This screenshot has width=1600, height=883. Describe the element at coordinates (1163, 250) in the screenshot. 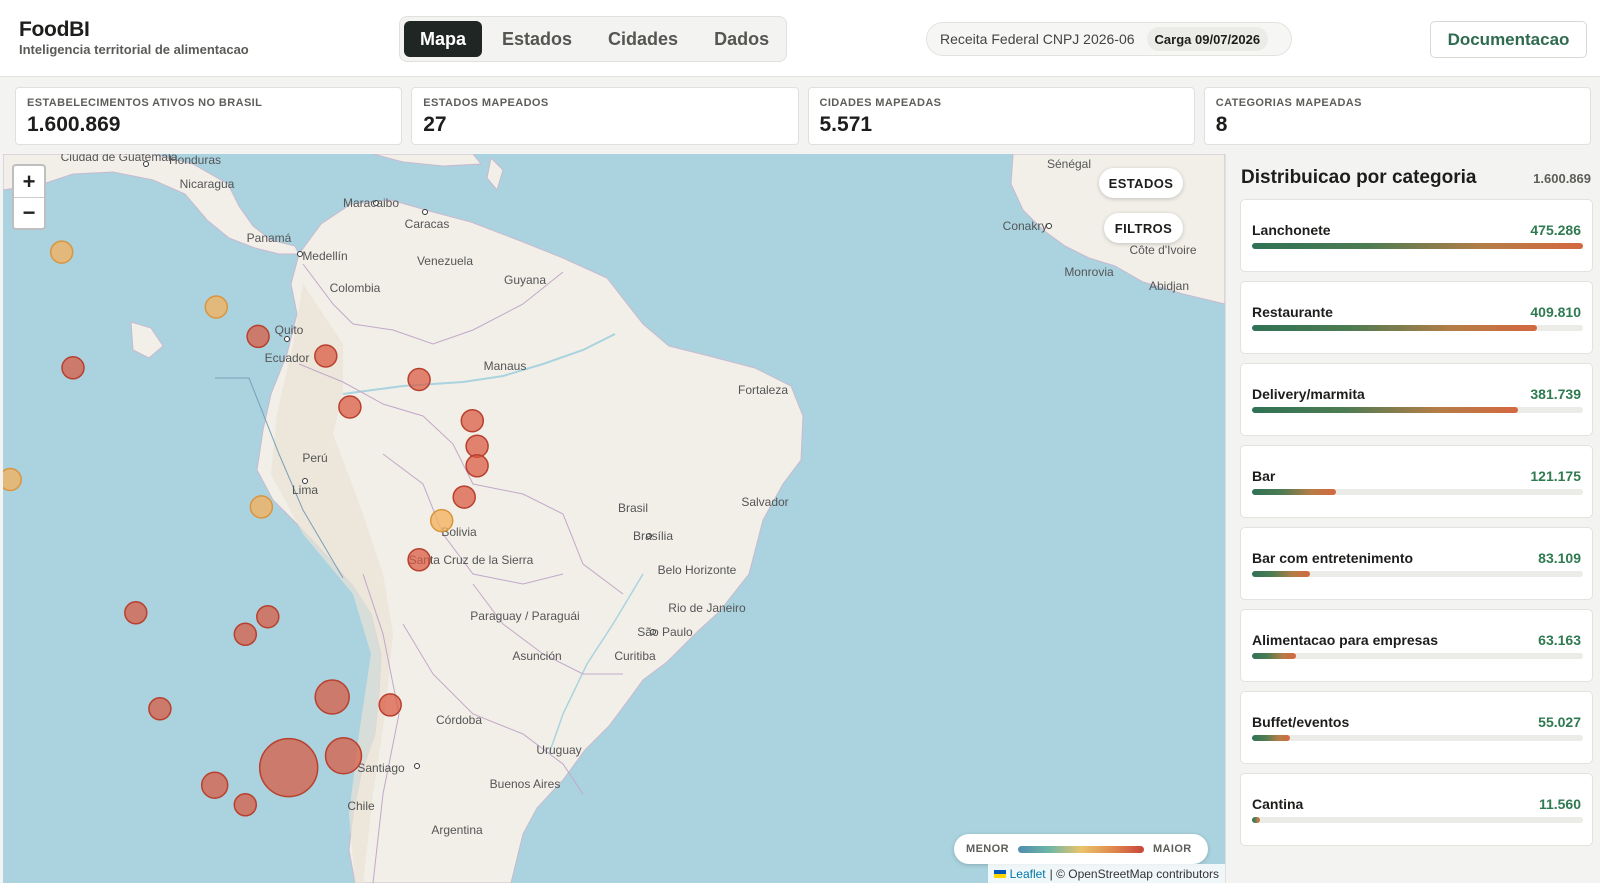

I see `map-label: Côte d'Ivoire` at that location.